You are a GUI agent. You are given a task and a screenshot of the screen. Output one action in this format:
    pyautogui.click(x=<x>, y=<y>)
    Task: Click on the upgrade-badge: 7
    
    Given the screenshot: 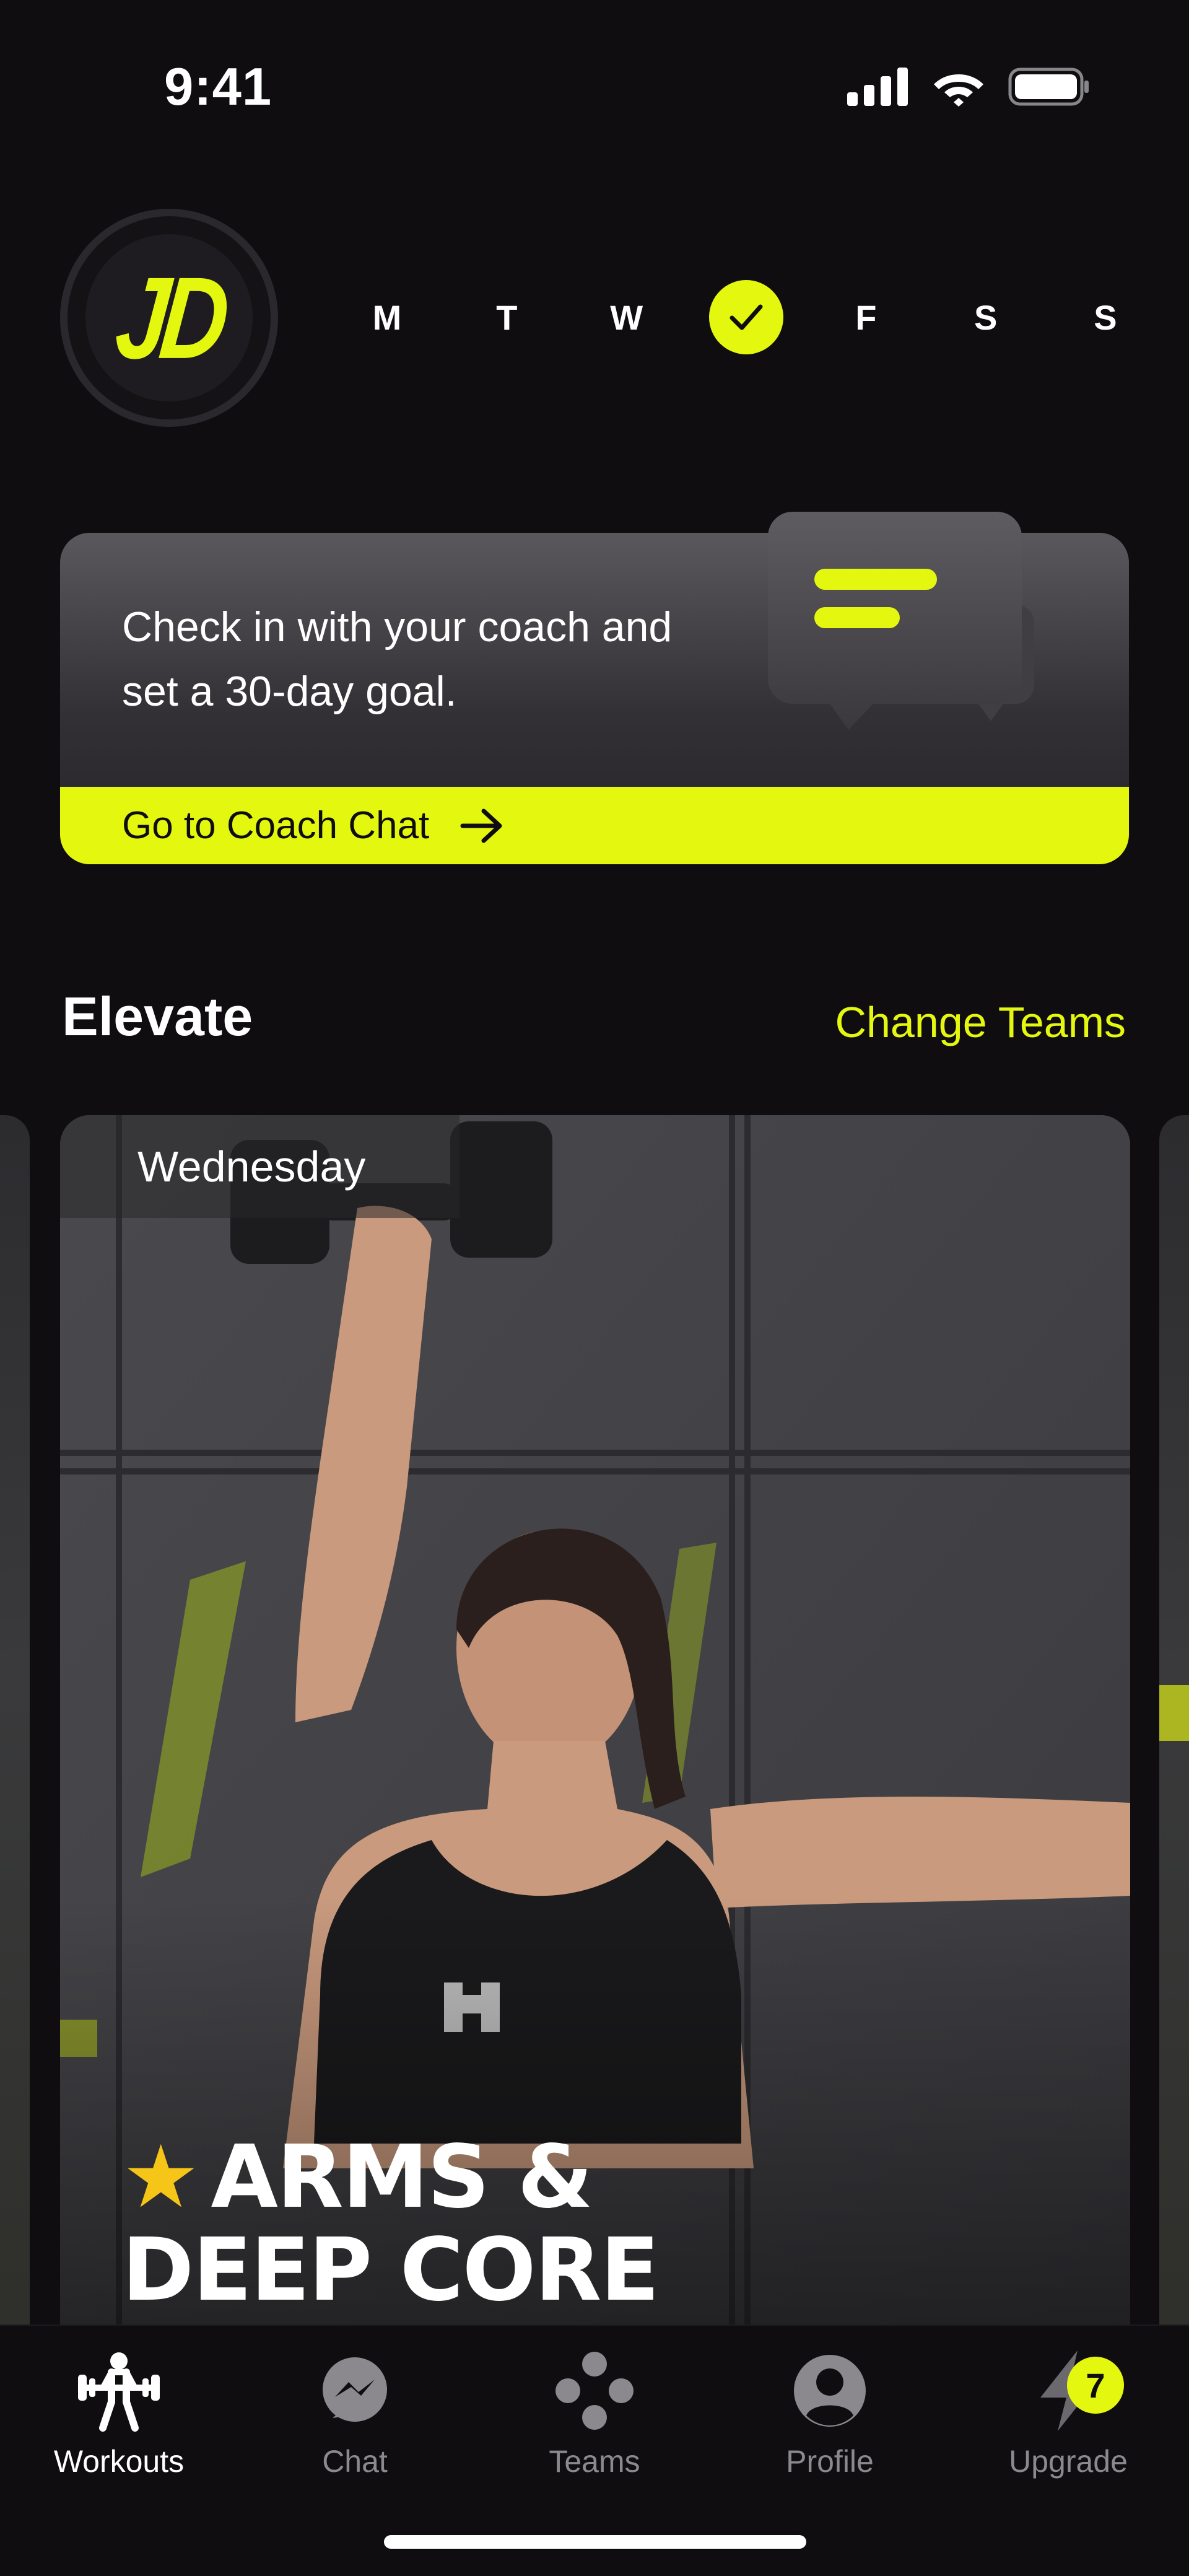 What is the action you would take?
    pyautogui.click(x=1095, y=2385)
    